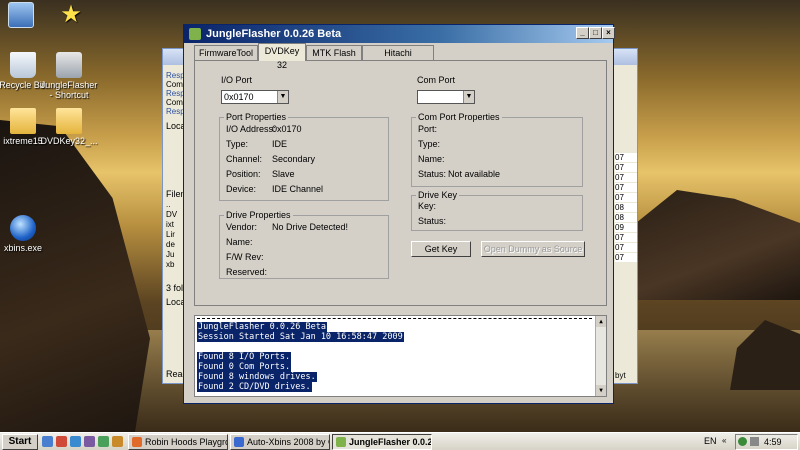 The width and height of the screenshot is (800, 450). Describe the element at coordinates (334, 58) in the screenshot. I see `tab-mtkflash32: MTK Flash 32` at that location.